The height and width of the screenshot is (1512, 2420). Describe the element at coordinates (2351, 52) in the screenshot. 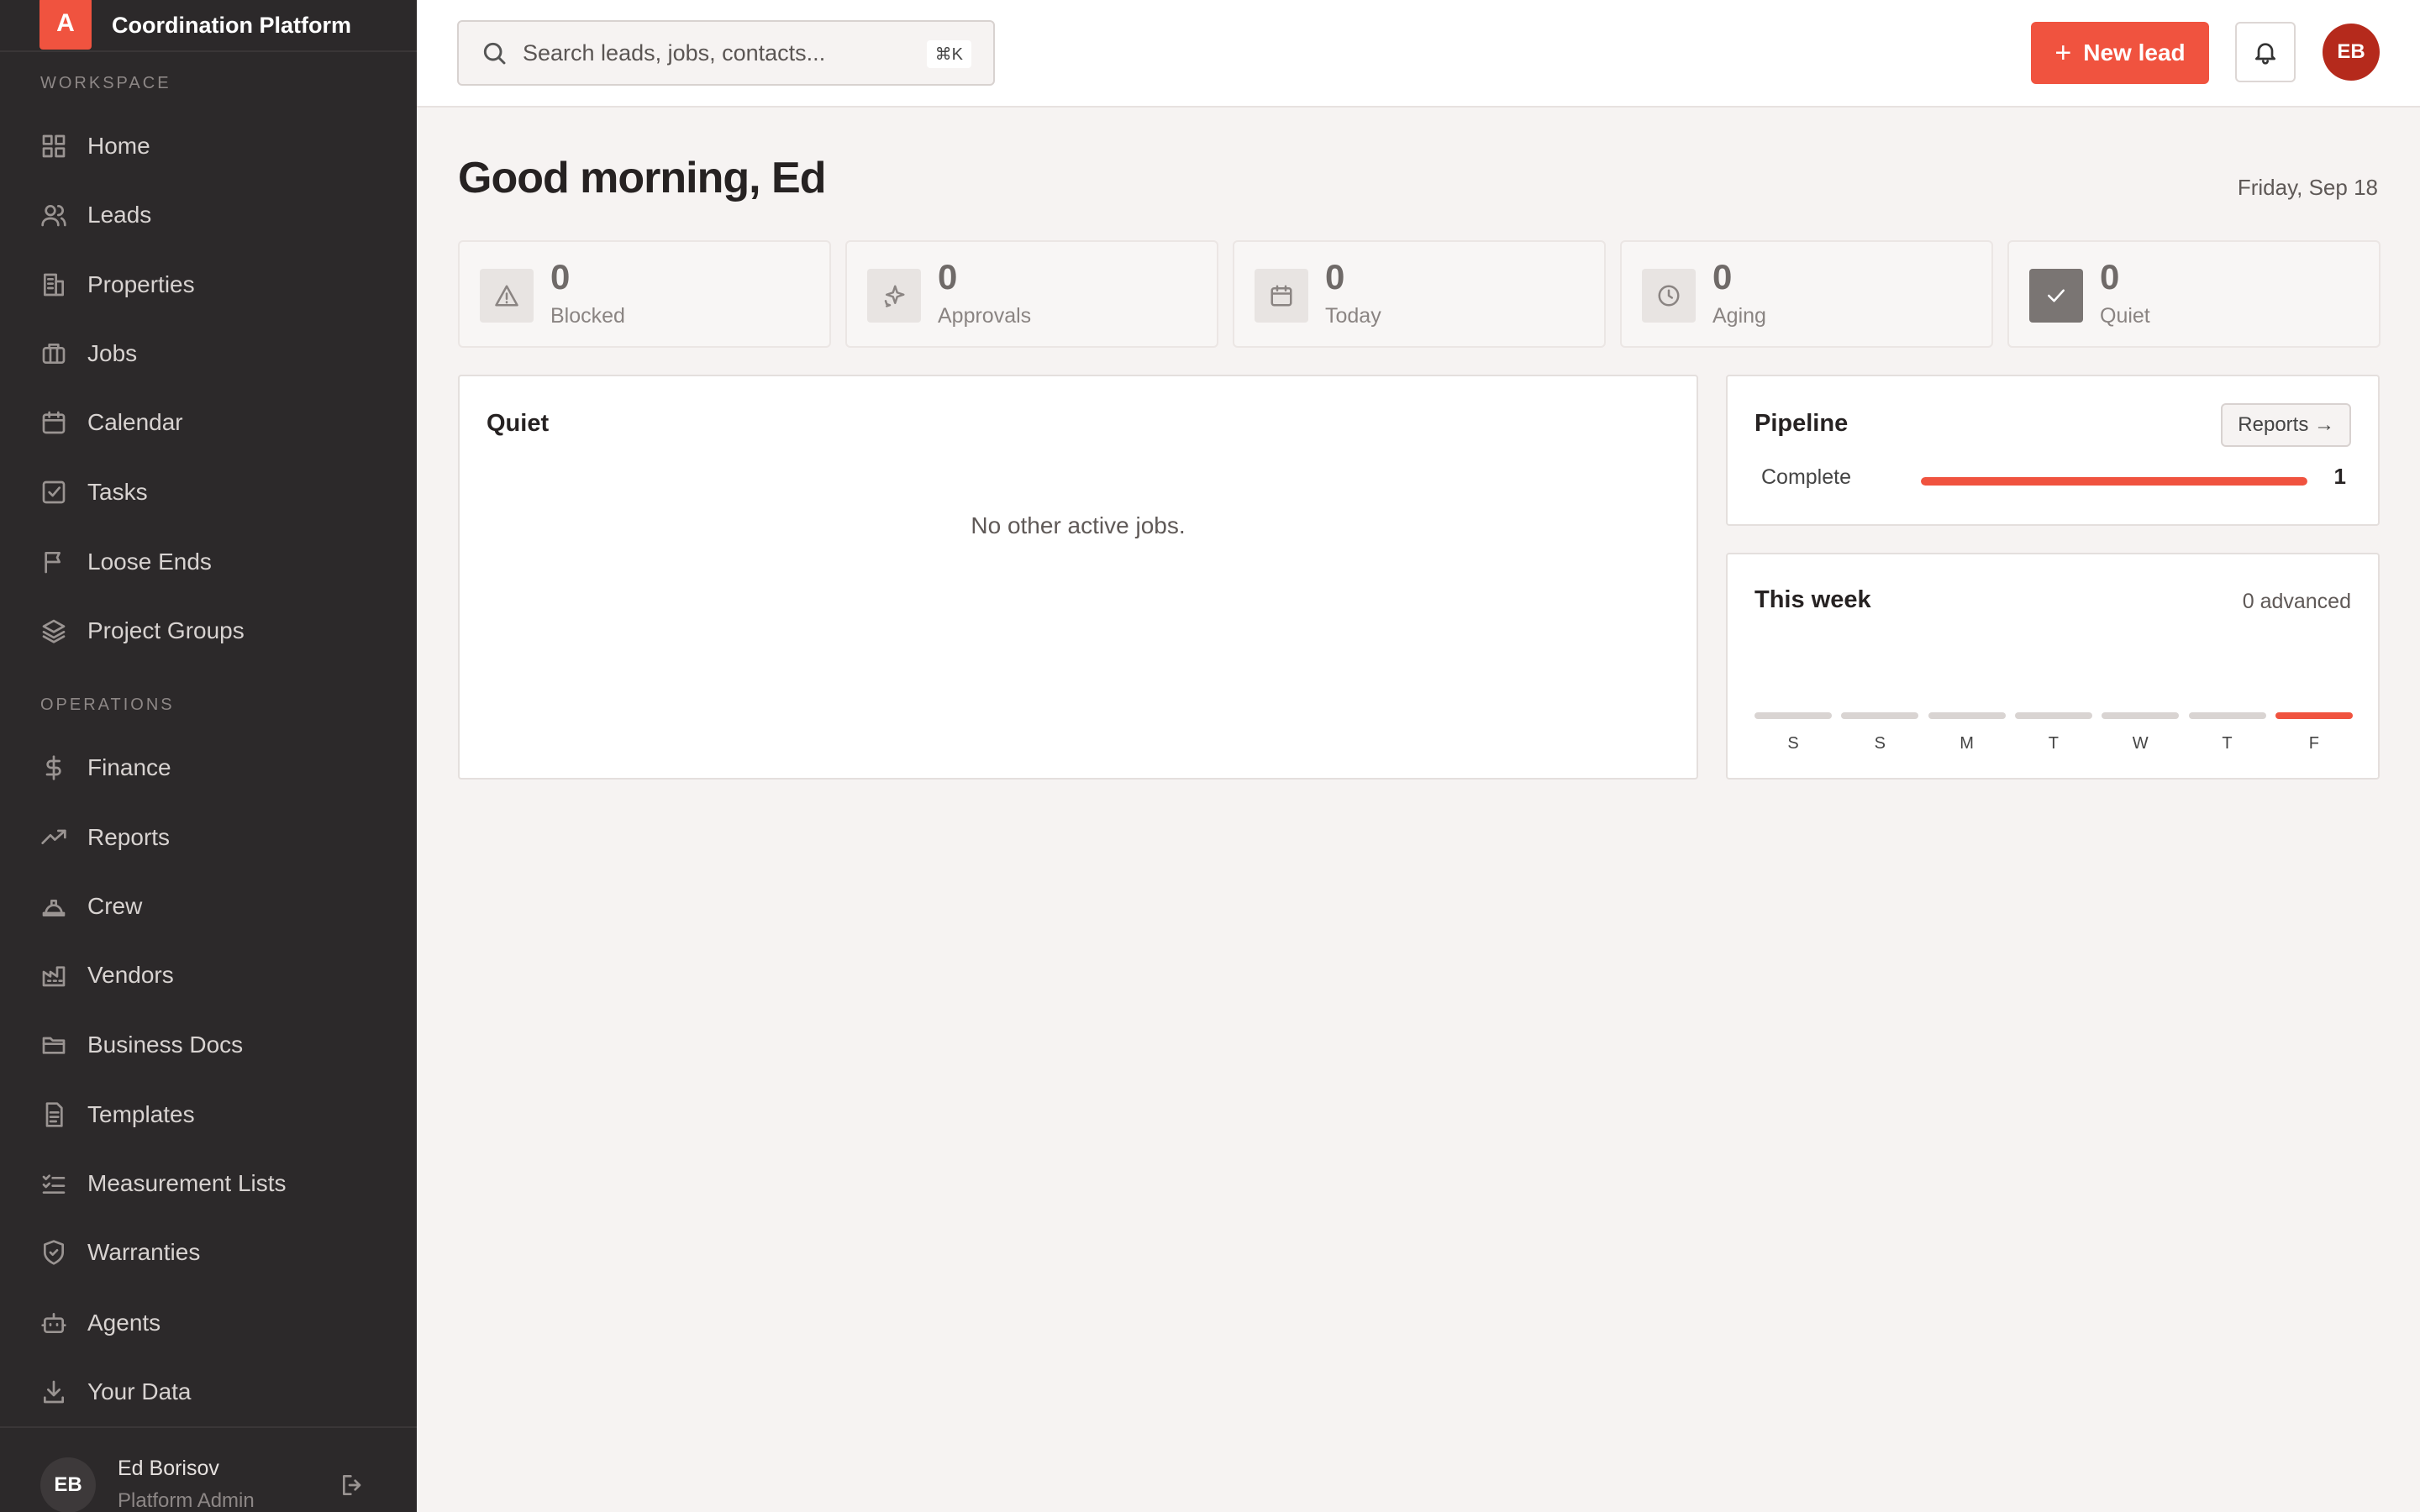

I see `user-avatar-button: EB` at that location.